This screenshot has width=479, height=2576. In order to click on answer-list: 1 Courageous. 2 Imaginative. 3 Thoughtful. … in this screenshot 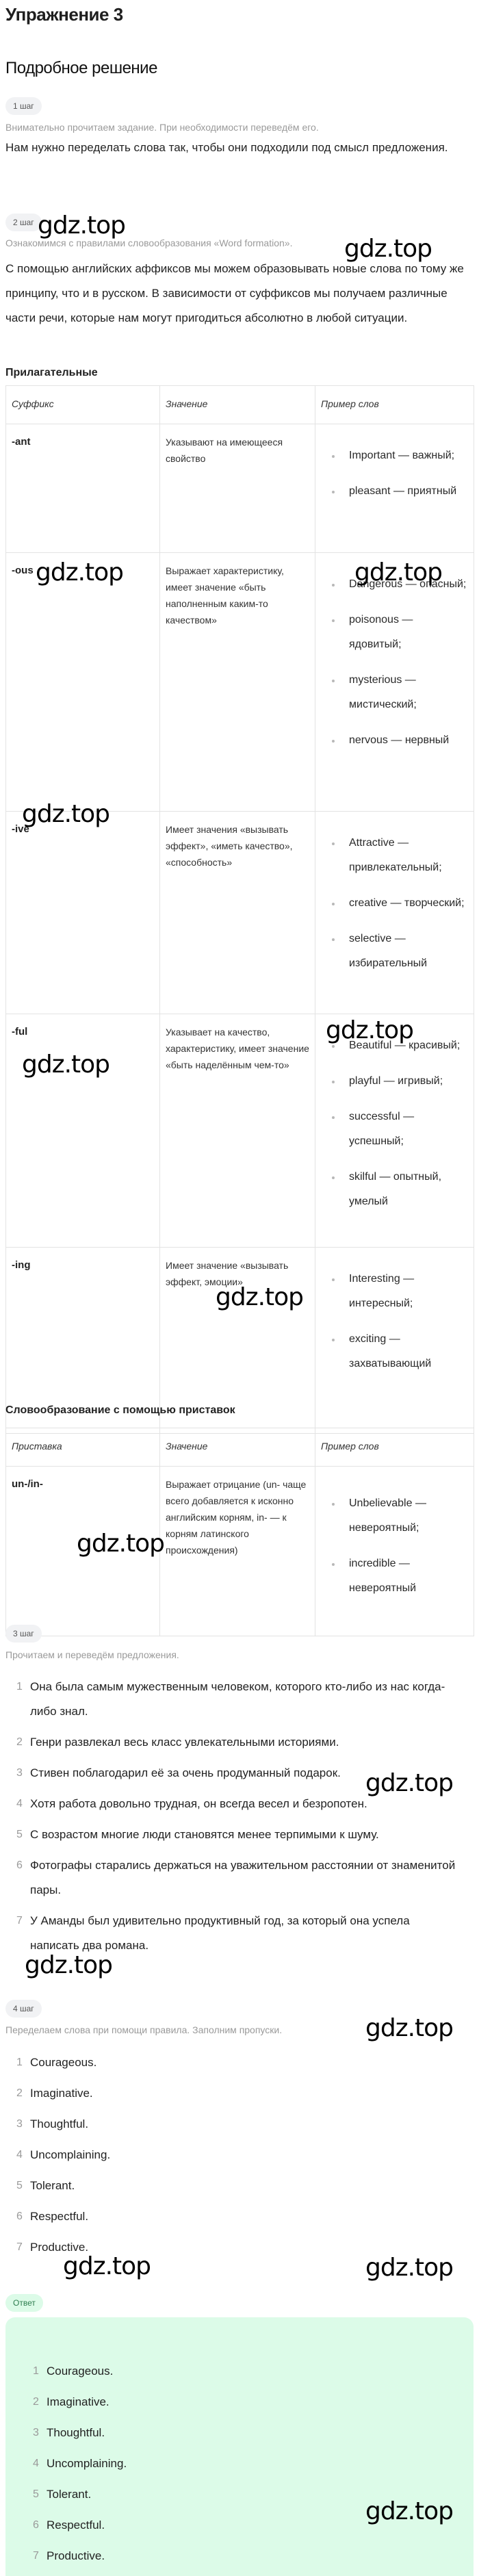, I will do `click(241, 2463)`.